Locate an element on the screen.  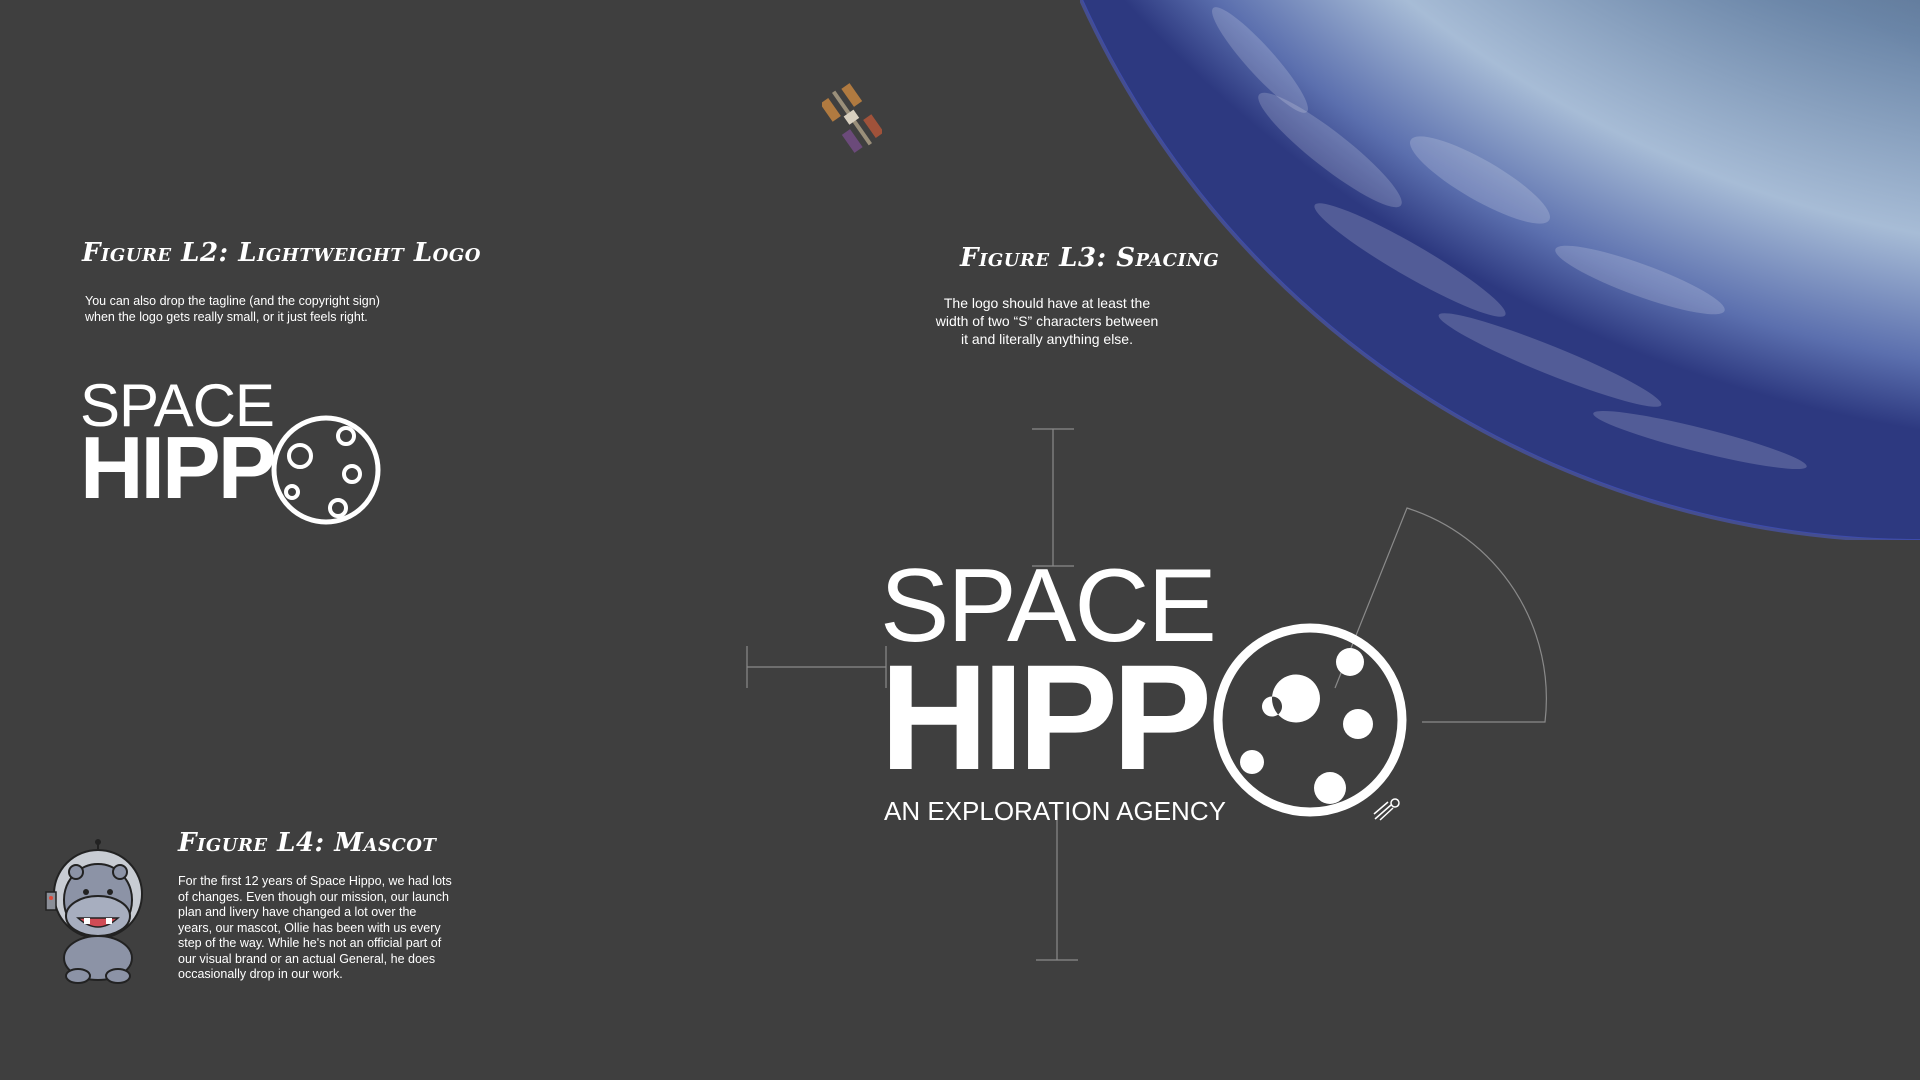
figure-l3-line-2: width of two “S” characters between is located at coordinates (1047, 321).